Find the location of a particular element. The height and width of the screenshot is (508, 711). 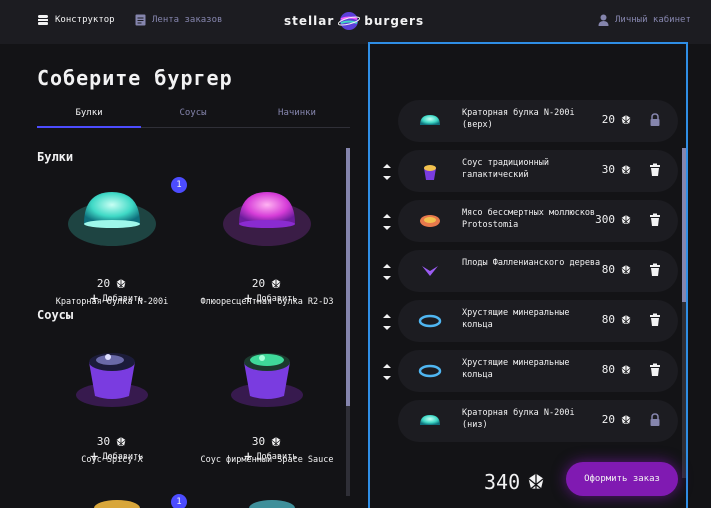

nav-account: Личный кабинет is located at coordinates (644, 20).